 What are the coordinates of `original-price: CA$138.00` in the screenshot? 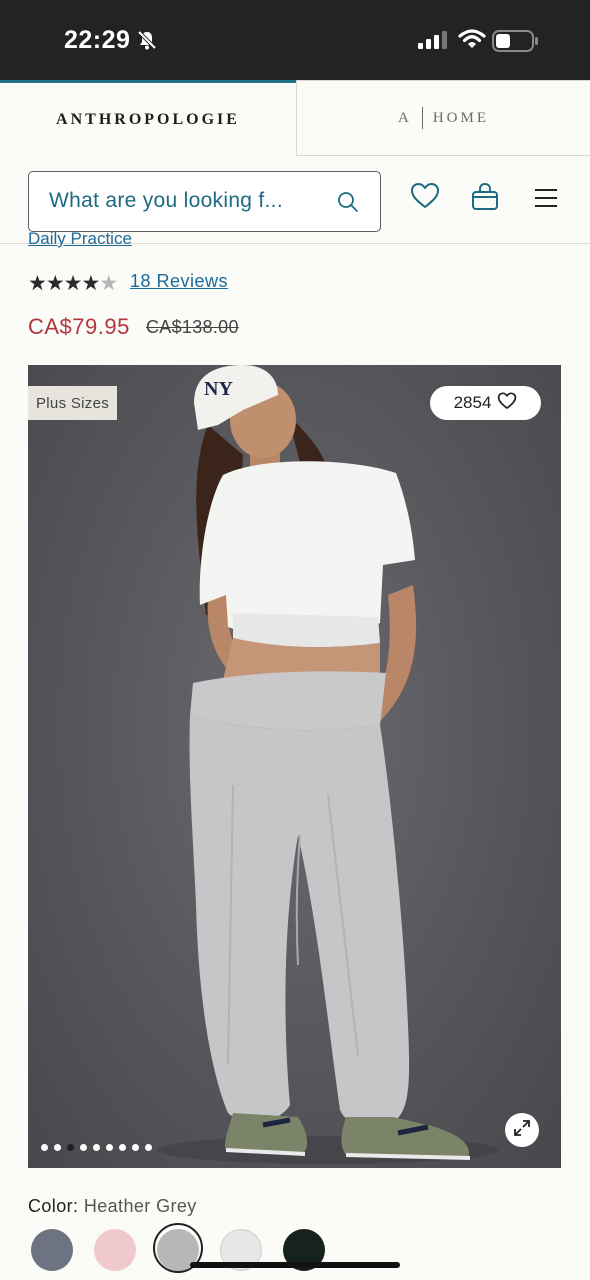 It's located at (192, 327).